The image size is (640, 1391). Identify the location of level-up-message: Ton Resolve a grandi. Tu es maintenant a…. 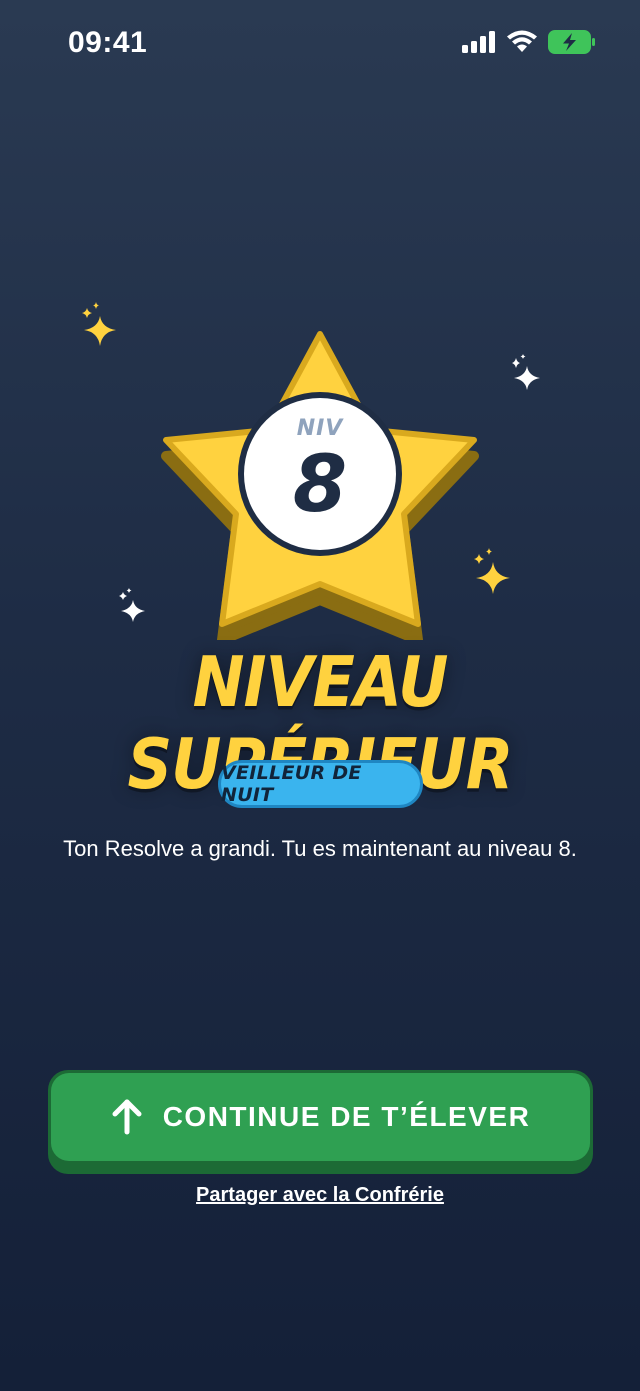
(320, 848).